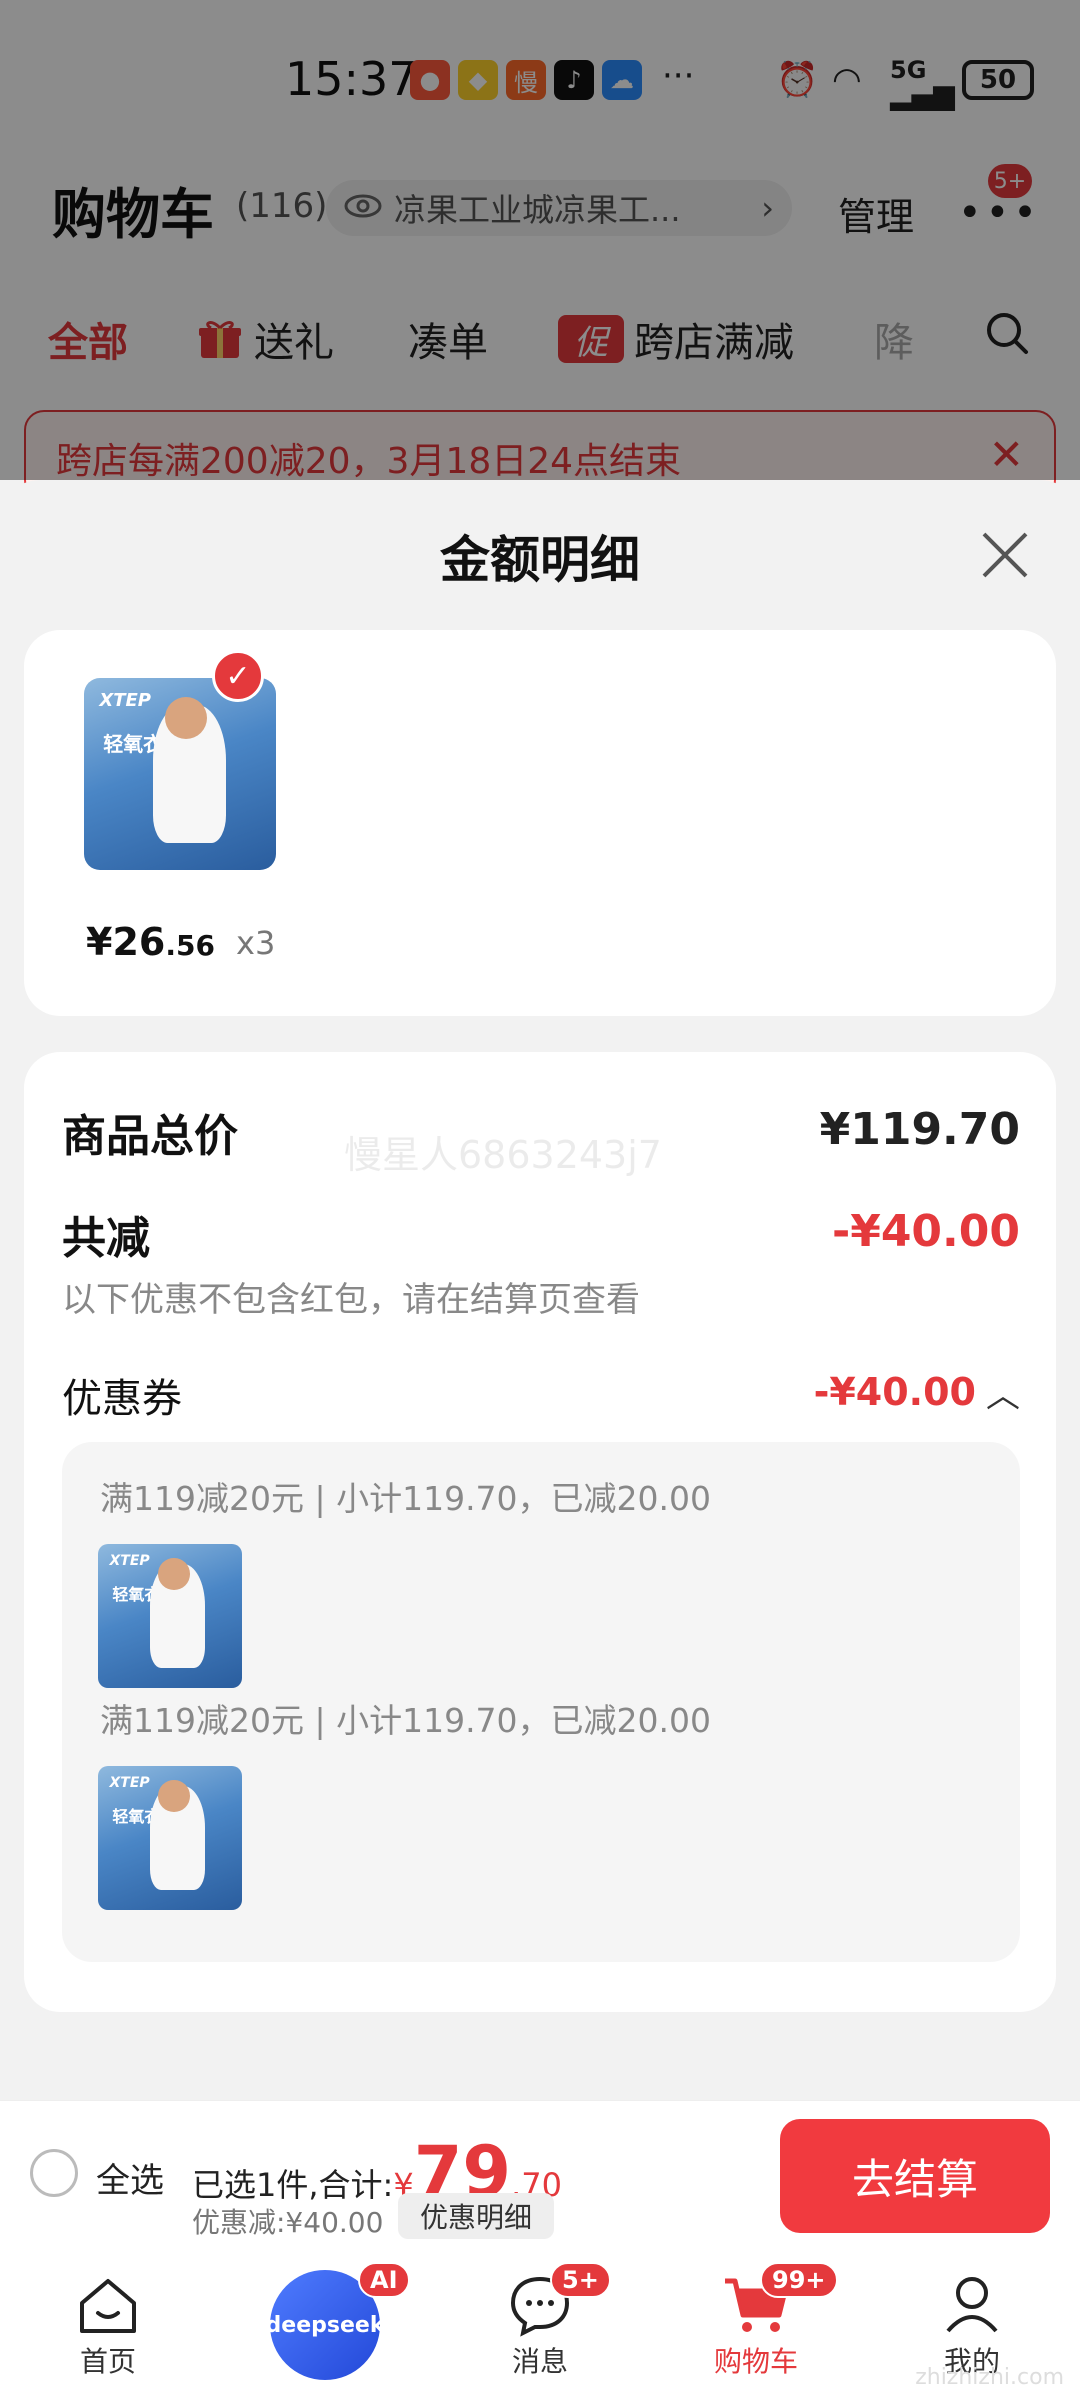 This screenshot has height=2400, width=1080. Describe the element at coordinates (54, 2173) in the screenshot. I see `select-all-radio` at that location.